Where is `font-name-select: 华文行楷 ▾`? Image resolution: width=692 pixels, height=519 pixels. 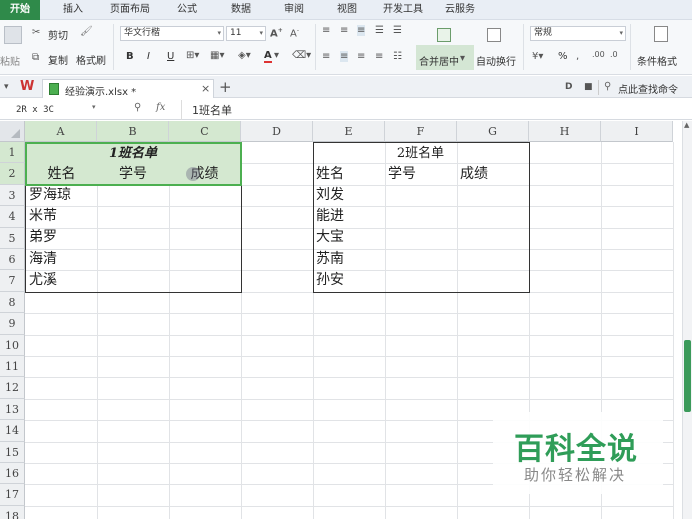 font-name-select: 华文行楷 ▾ is located at coordinates (172, 33).